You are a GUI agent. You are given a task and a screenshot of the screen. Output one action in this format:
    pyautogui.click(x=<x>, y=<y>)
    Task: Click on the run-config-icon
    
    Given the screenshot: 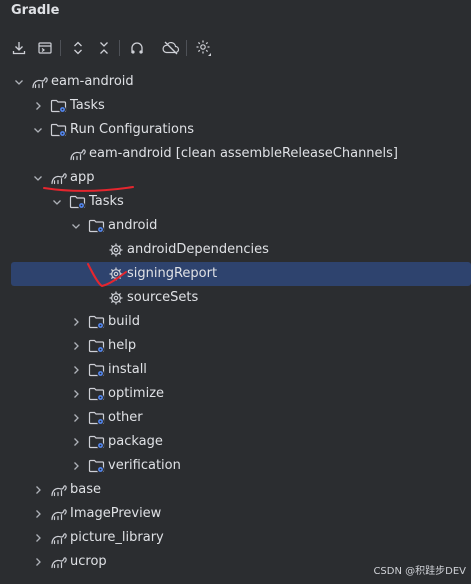 What is the action you would take?
    pyautogui.click(x=45, y=48)
    